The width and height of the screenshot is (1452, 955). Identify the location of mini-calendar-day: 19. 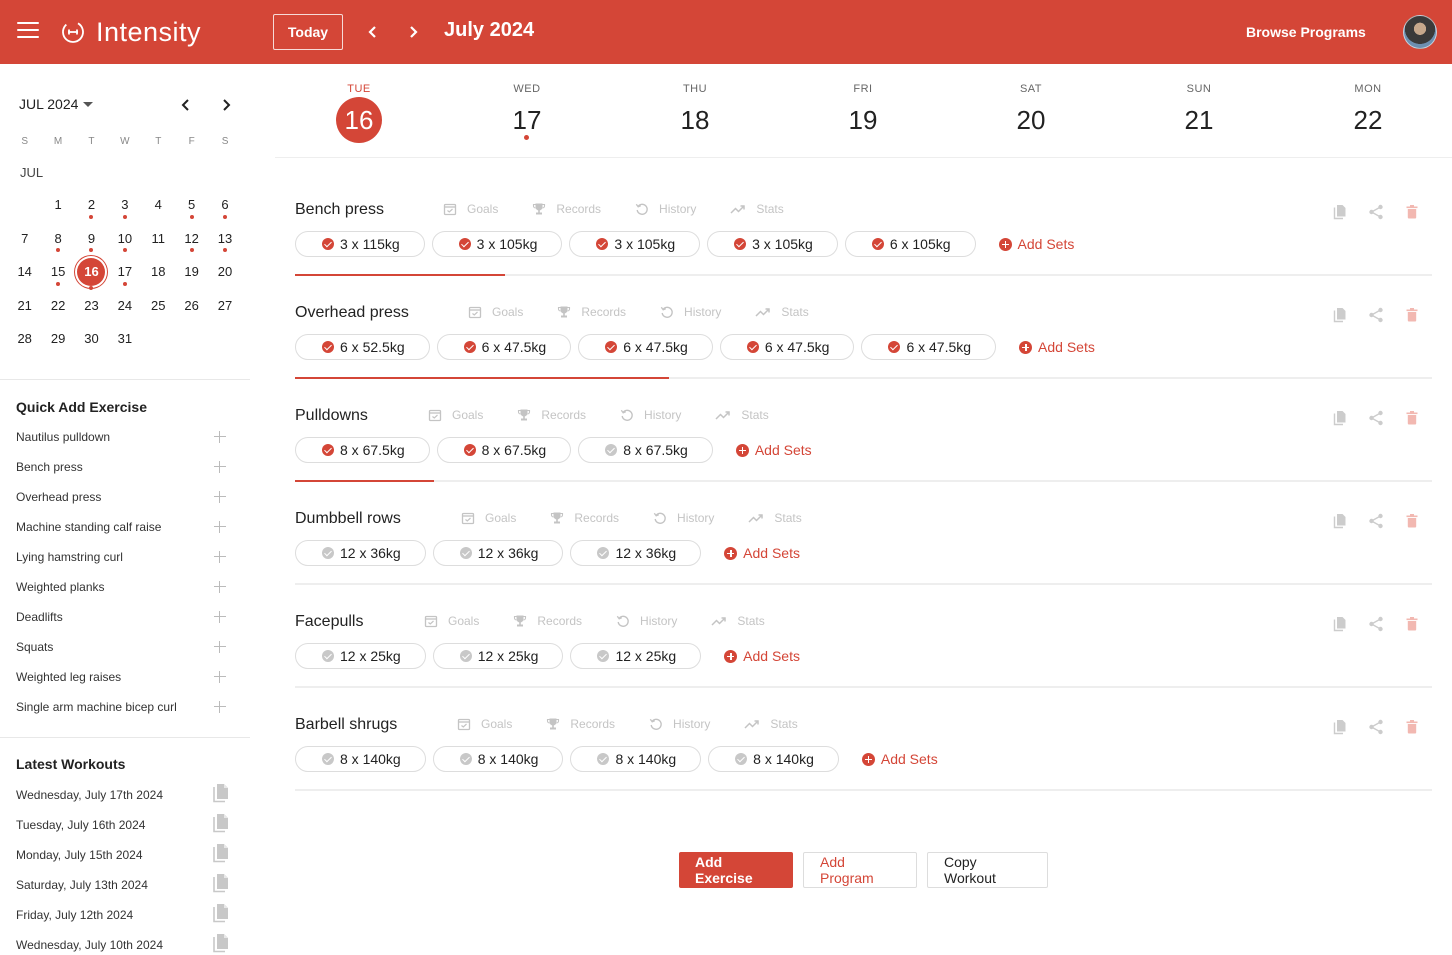
(191, 272).